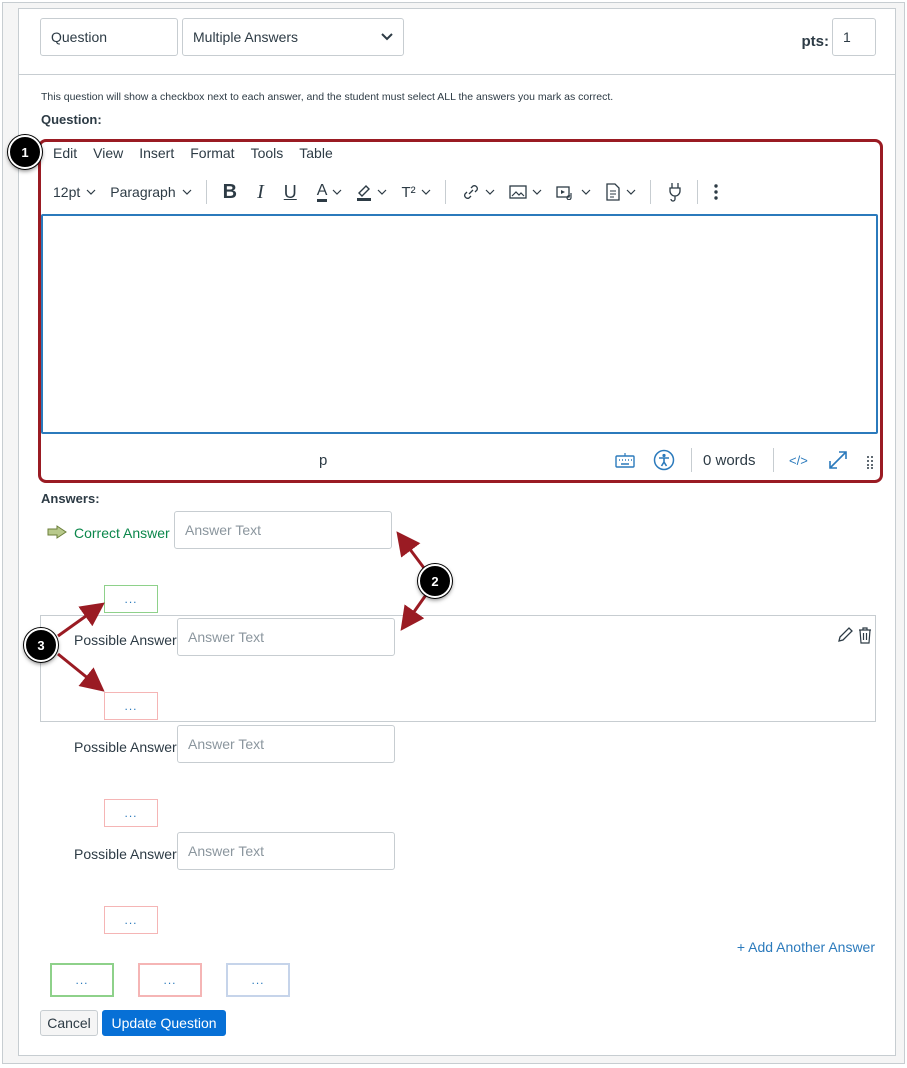 The image size is (907, 1068). Describe the element at coordinates (435, 581) in the screenshot. I see `callout-badge-2: 2` at that location.